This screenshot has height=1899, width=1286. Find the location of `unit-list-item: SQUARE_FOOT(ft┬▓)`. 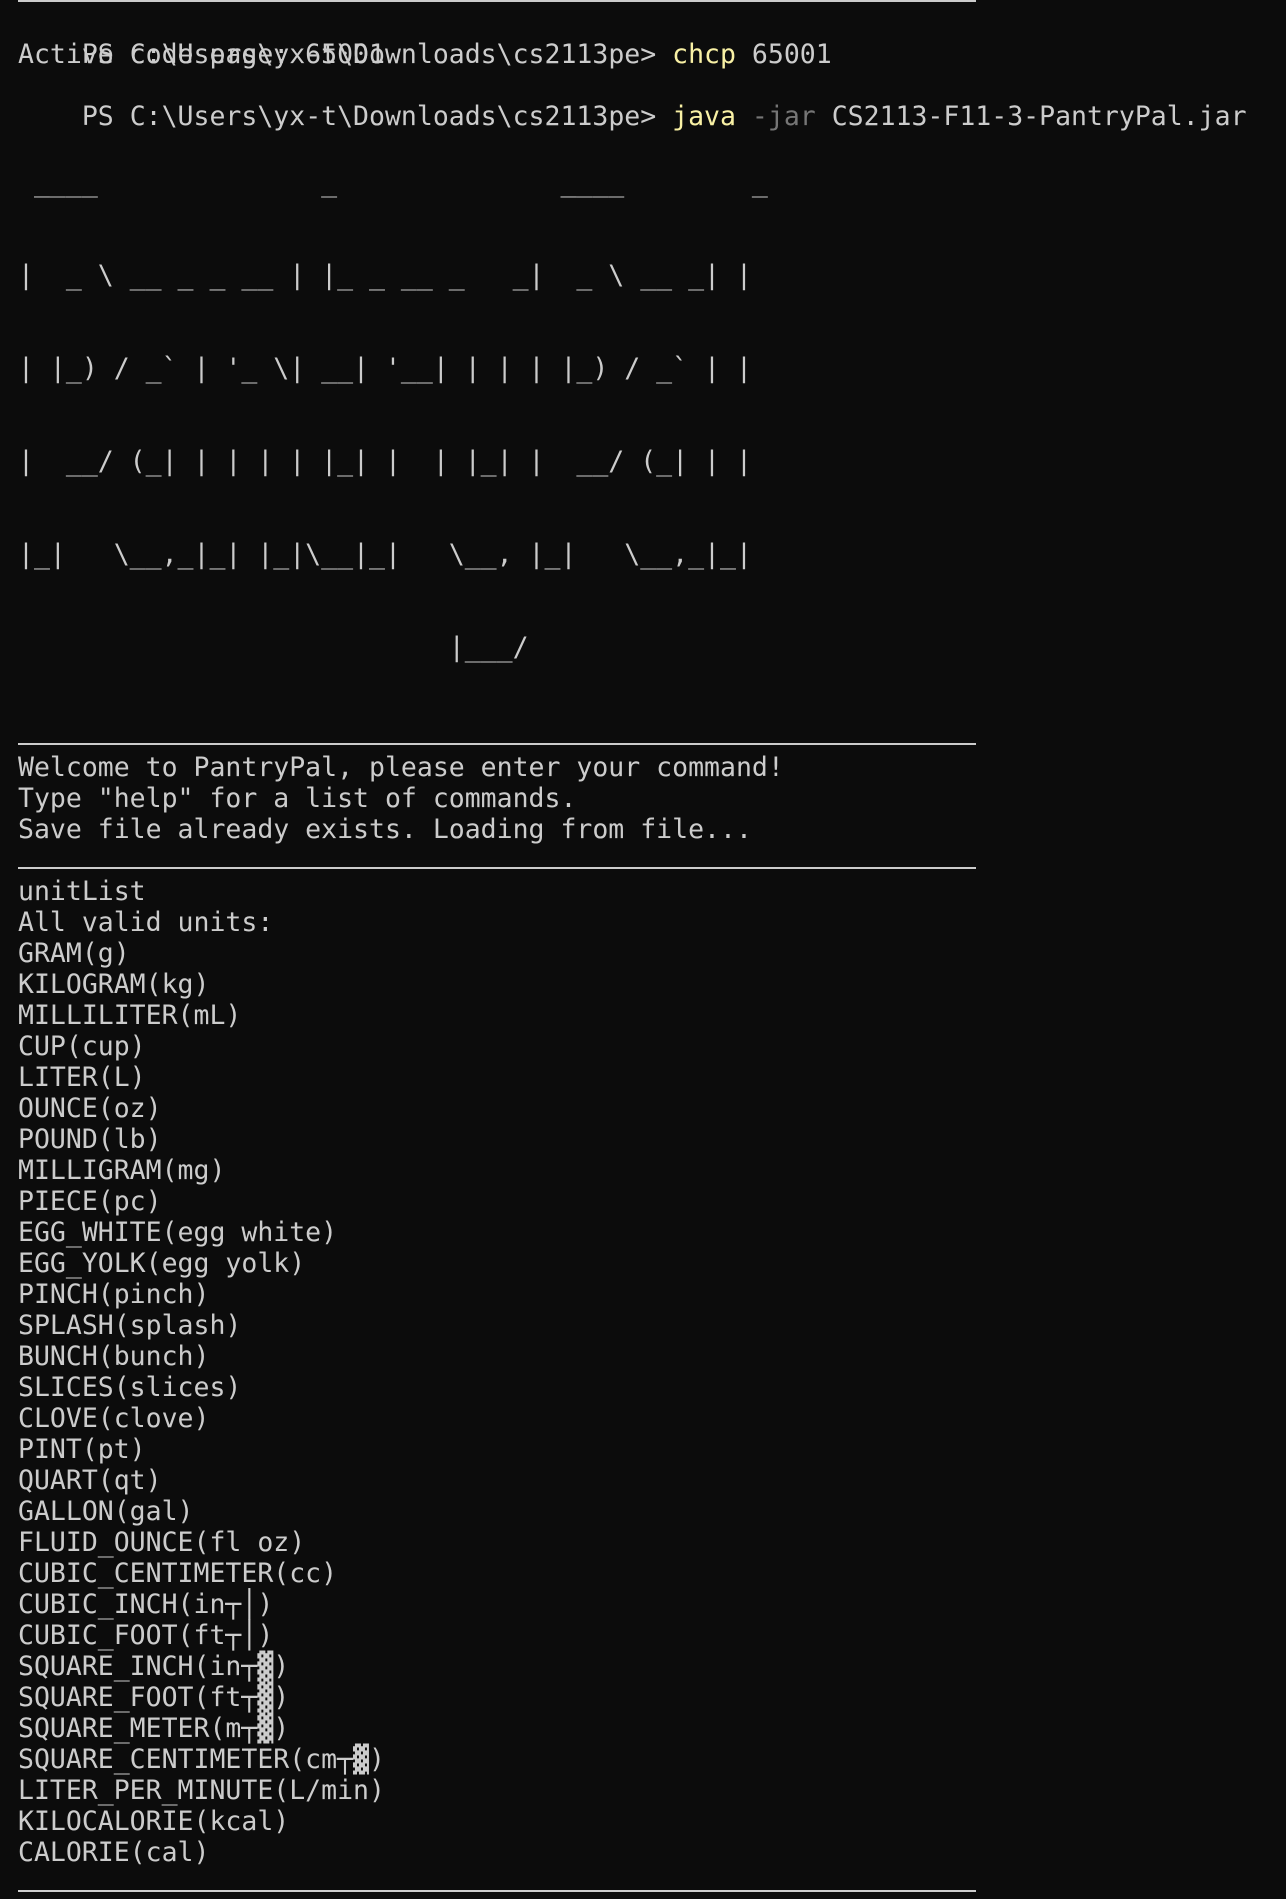

unit-list-item: SQUARE_FOOT(ft┬▓) is located at coordinates (154, 1697).